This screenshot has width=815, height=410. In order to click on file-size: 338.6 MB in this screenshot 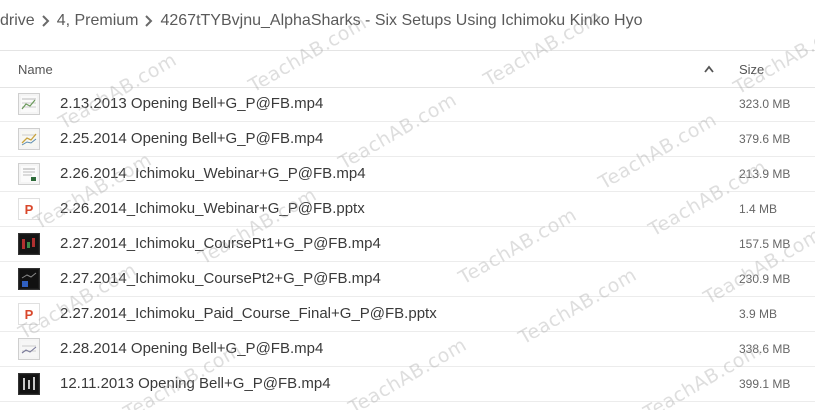, I will do `click(765, 349)`.